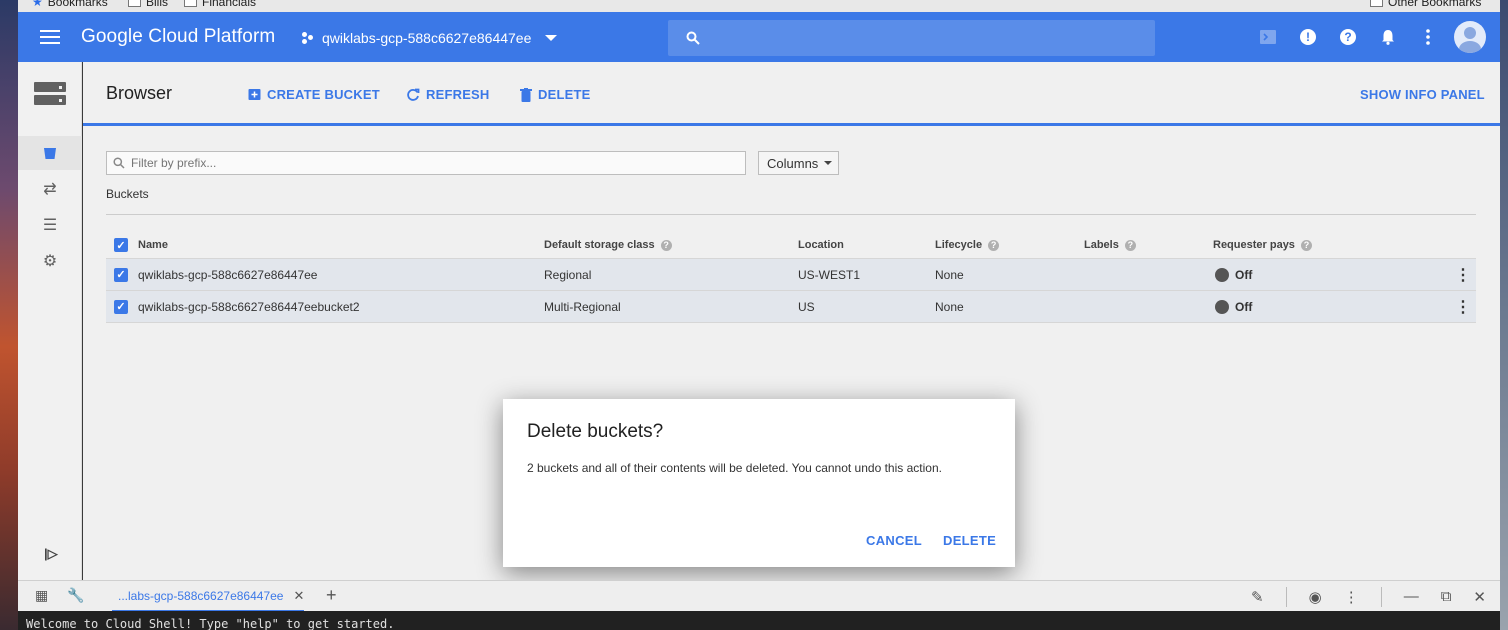 The image size is (1508, 630). Describe the element at coordinates (1351, 597) in the screenshot. I see `more-vert-icon: ⋮` at that location.